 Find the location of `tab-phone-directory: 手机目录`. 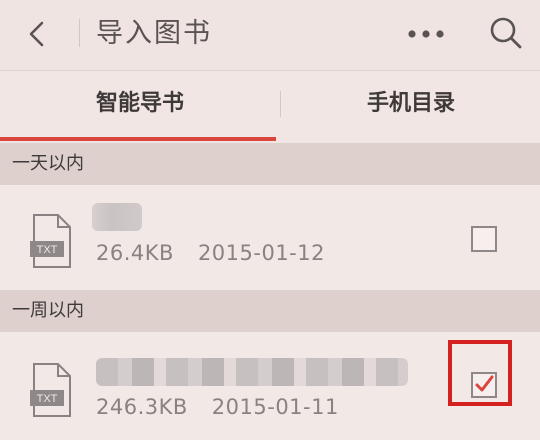

tab-phone-directory: 手机目录 is located at coordinates (411, 104).